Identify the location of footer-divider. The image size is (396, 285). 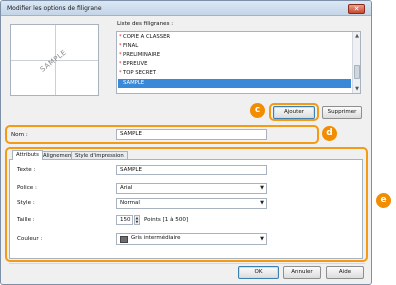
(187, 263).